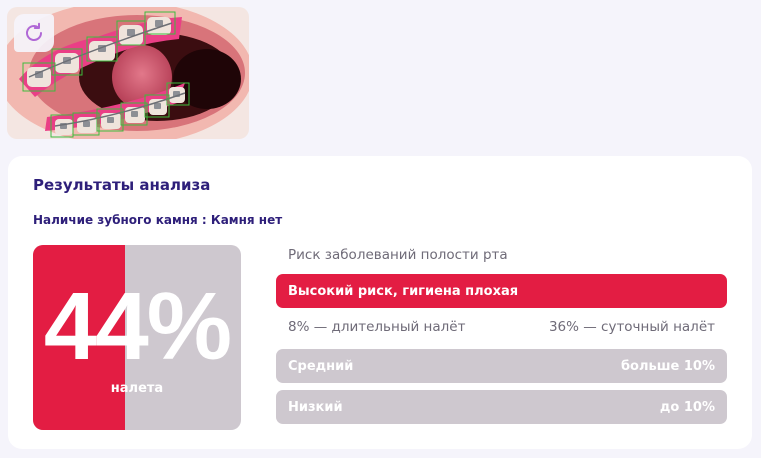  What do you see at coordinates (687, 407) in the screenshot?
I see `risk-low-range: до 10%` at bounding box center [687, 407].